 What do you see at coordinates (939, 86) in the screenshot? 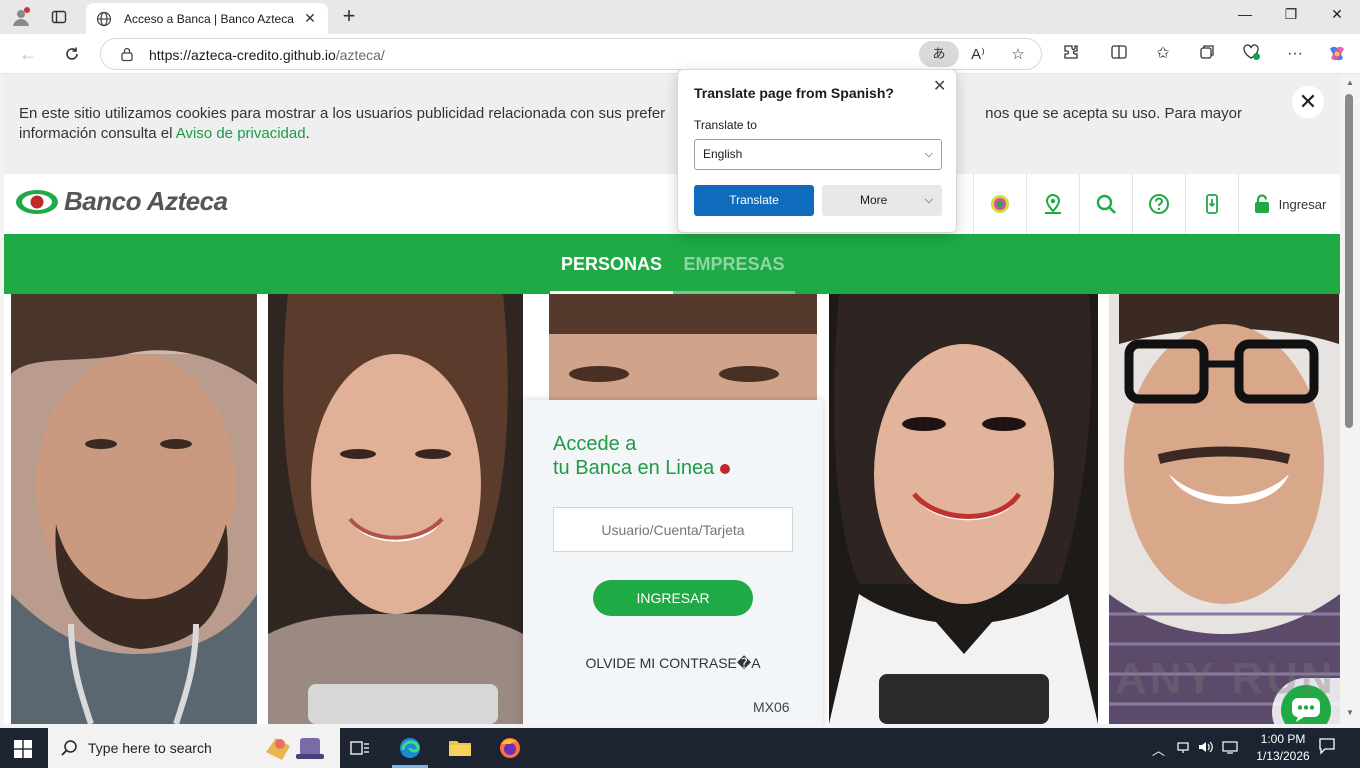
I see `translate-popup-close-icon: ✕` at bounding box center [939, 86].